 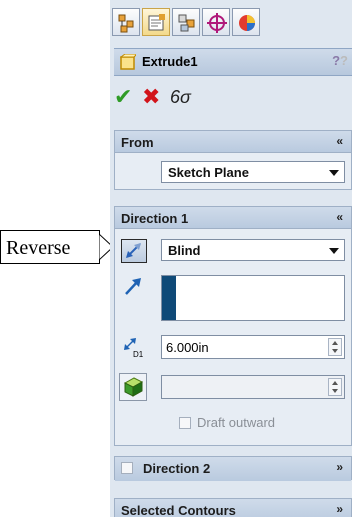 What do you see at coordinates (253, 172) in the screenshot?
I see `from-select: Sketch Plane` at bounding box center [253, 172].